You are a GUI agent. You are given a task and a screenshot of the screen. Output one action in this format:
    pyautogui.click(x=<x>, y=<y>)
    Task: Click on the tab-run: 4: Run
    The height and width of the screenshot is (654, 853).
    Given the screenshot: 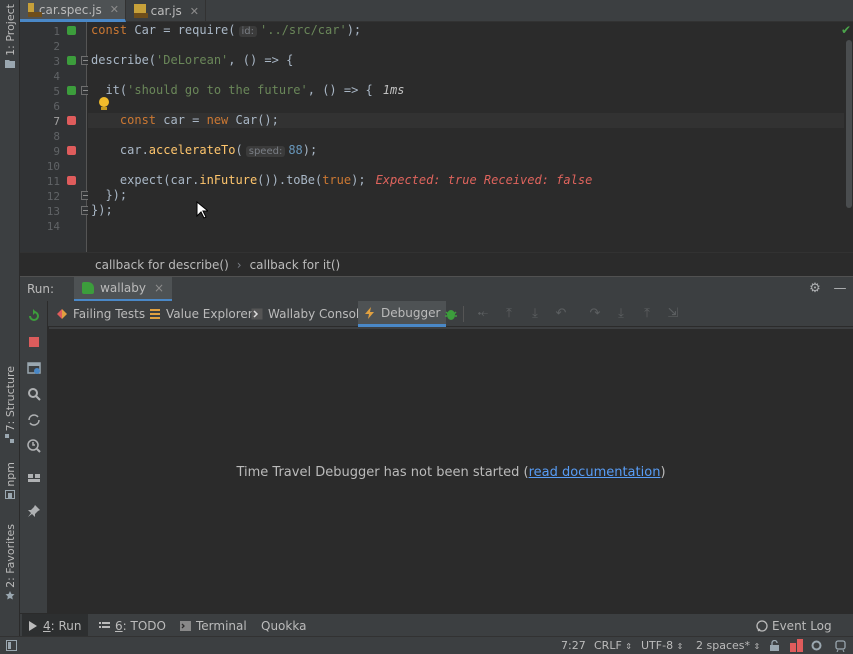 What is the action you would take?
    pyautogui.click(x=55, y=625)
    